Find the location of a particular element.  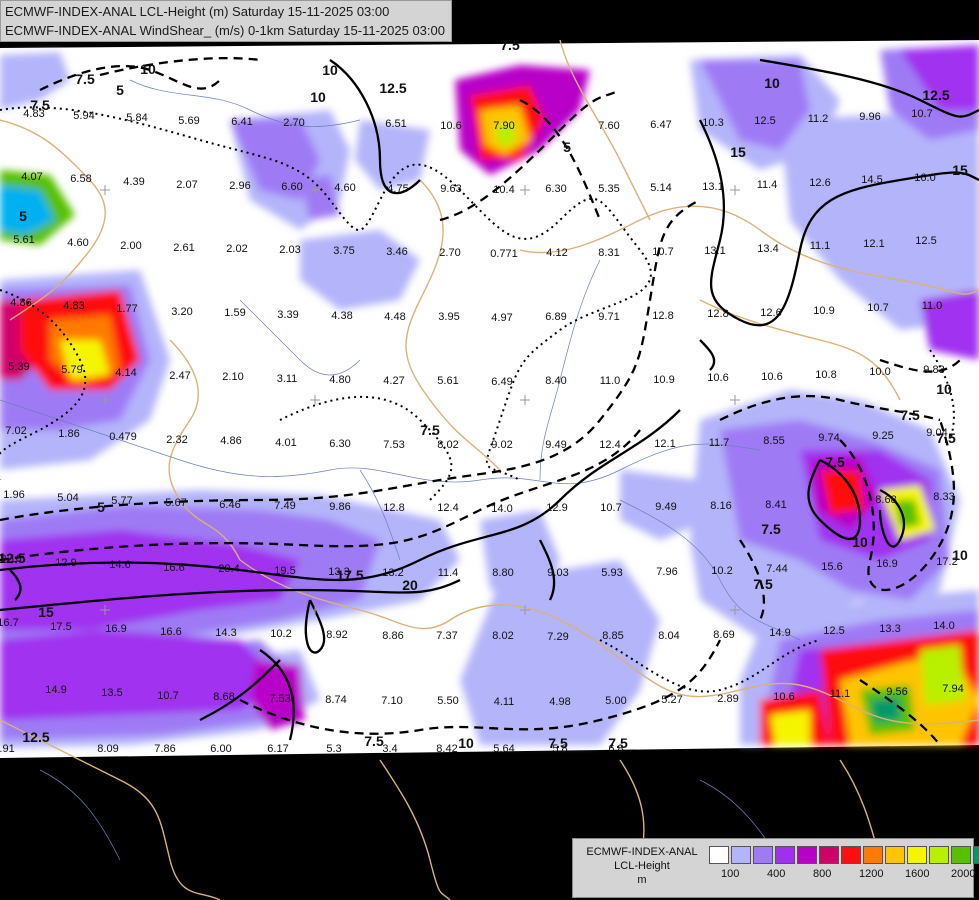

map-value-label: 8.04 is located at coordinates (668, 636).